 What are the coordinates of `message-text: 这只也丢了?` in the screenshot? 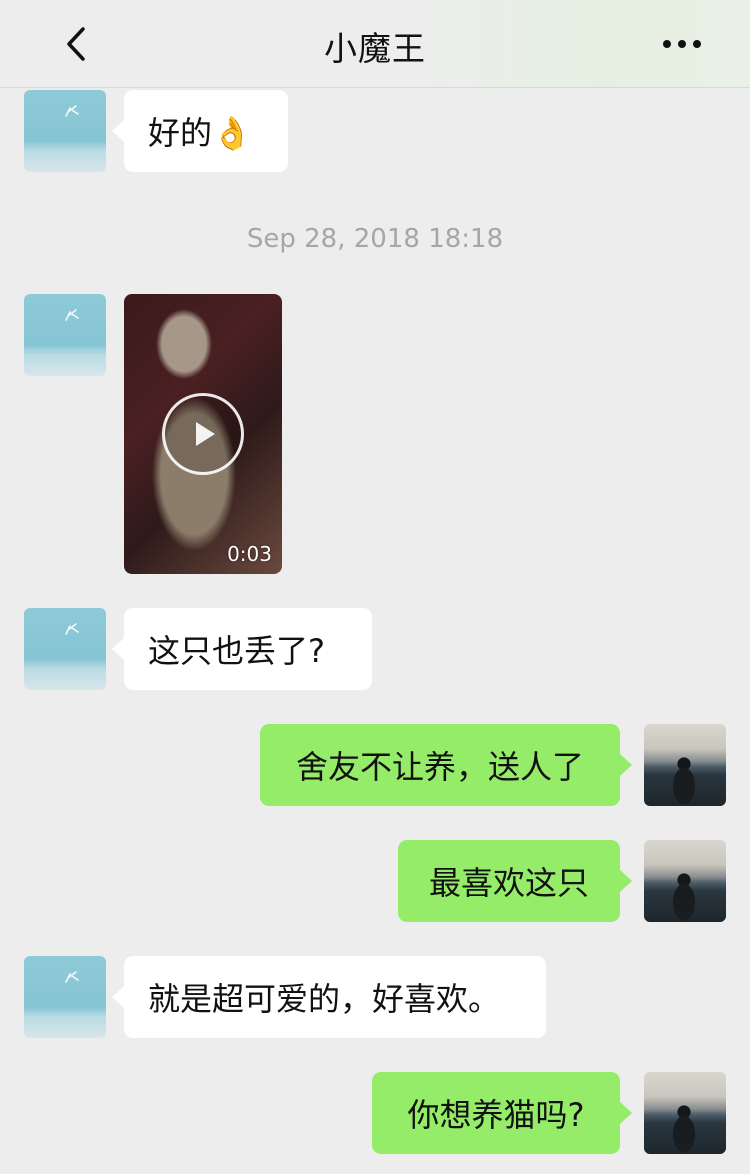 It's located at (236, 651).